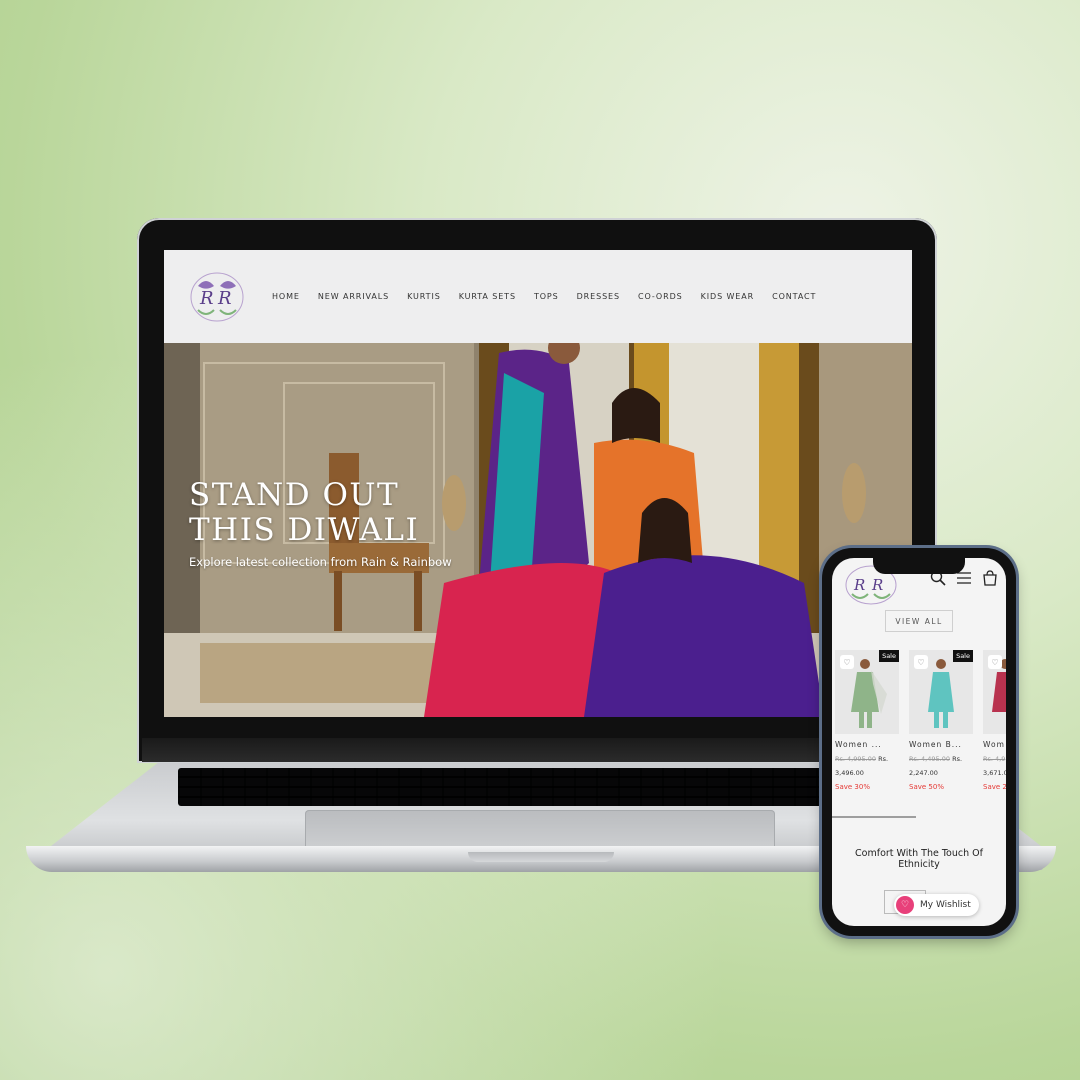  What do you see at coordinates (294, 495) in the screenshot?
I see `hero-title-line1: STAND OUT` at bounding box center [294, 495].